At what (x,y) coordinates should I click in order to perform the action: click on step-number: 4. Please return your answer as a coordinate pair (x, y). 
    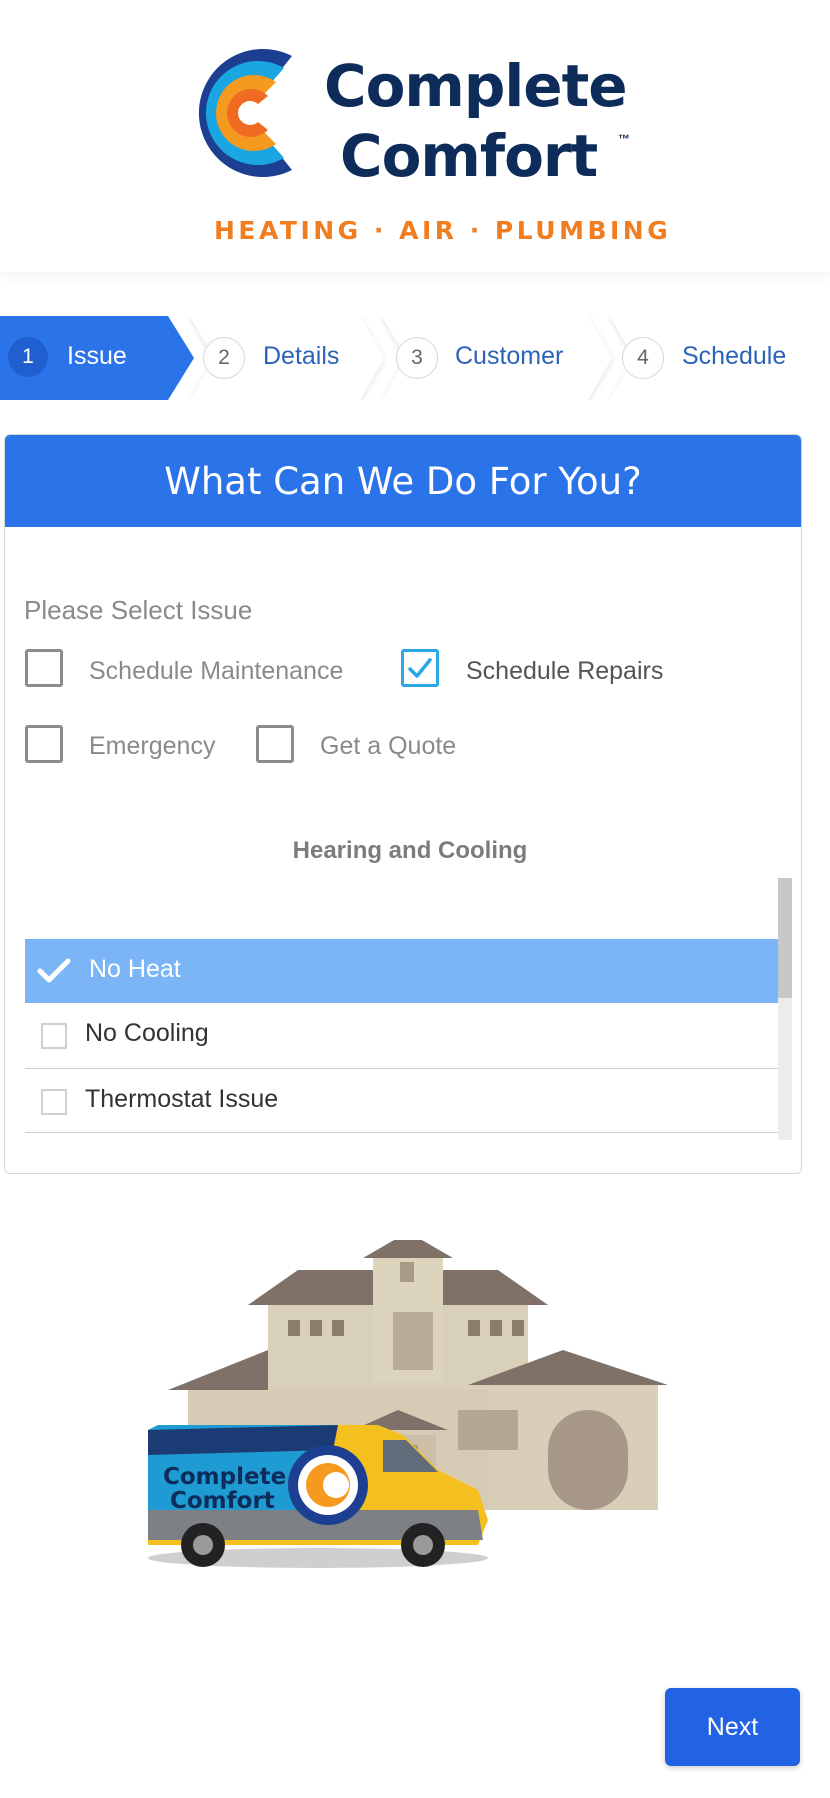
    Looking at the image, I should click on (643, 358).